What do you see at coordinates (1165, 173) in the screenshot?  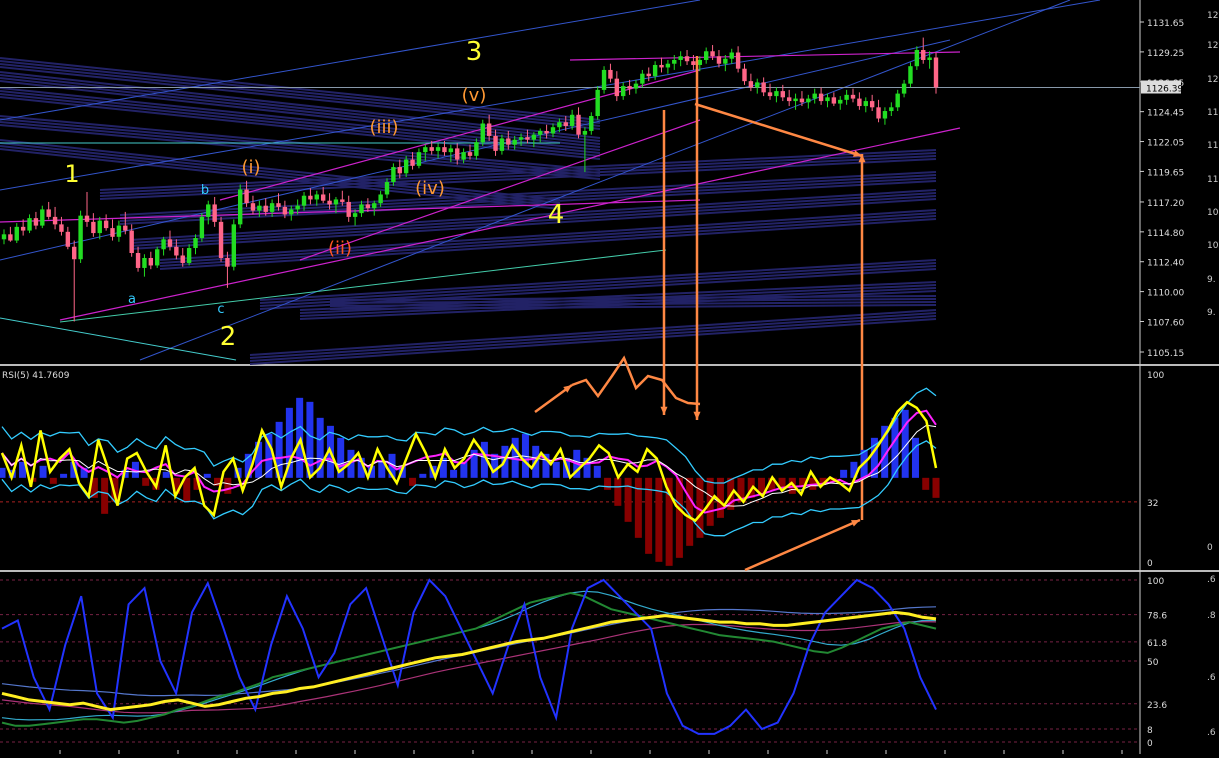 I see `y-tick-label: 1119.65` at bounding box center [1165, 173].